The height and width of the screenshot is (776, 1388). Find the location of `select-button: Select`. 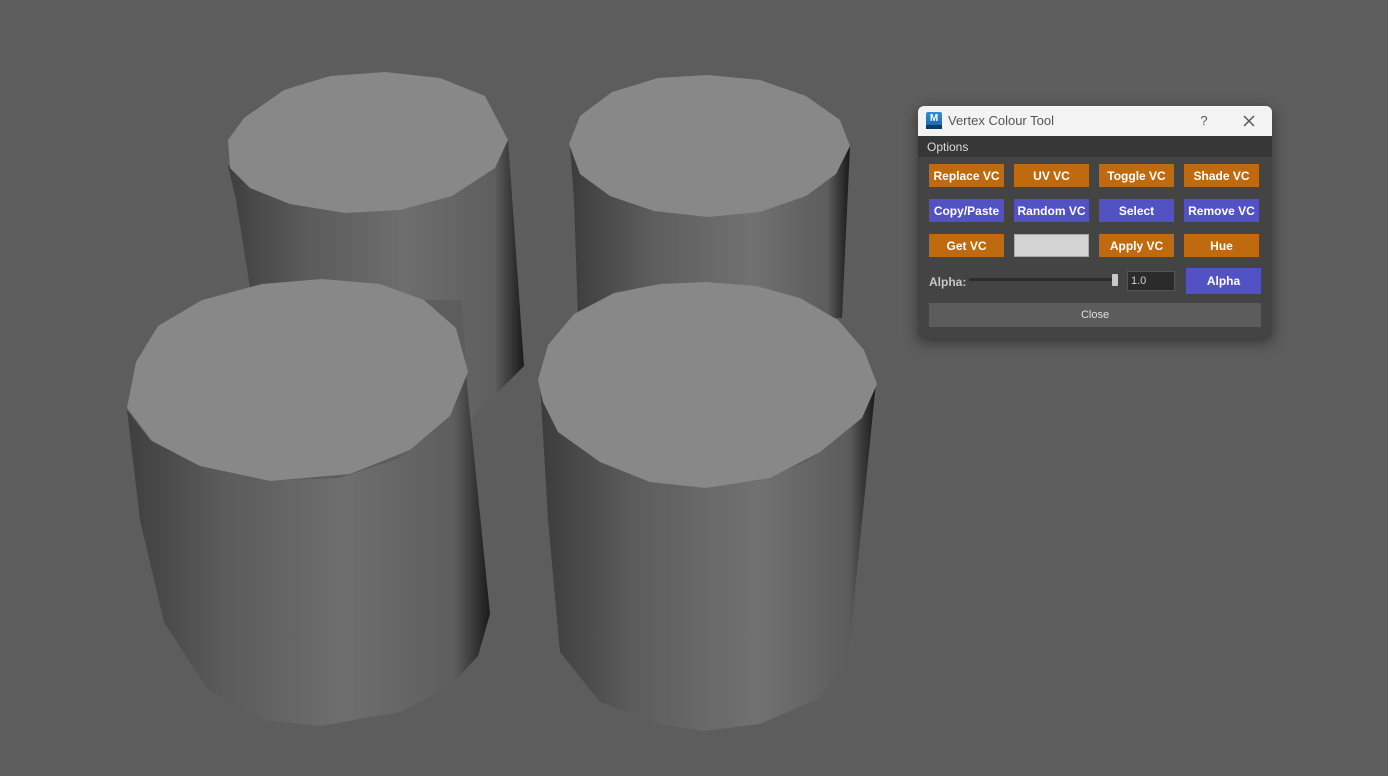

select-button: Select is located at coordinates (1136, 210).